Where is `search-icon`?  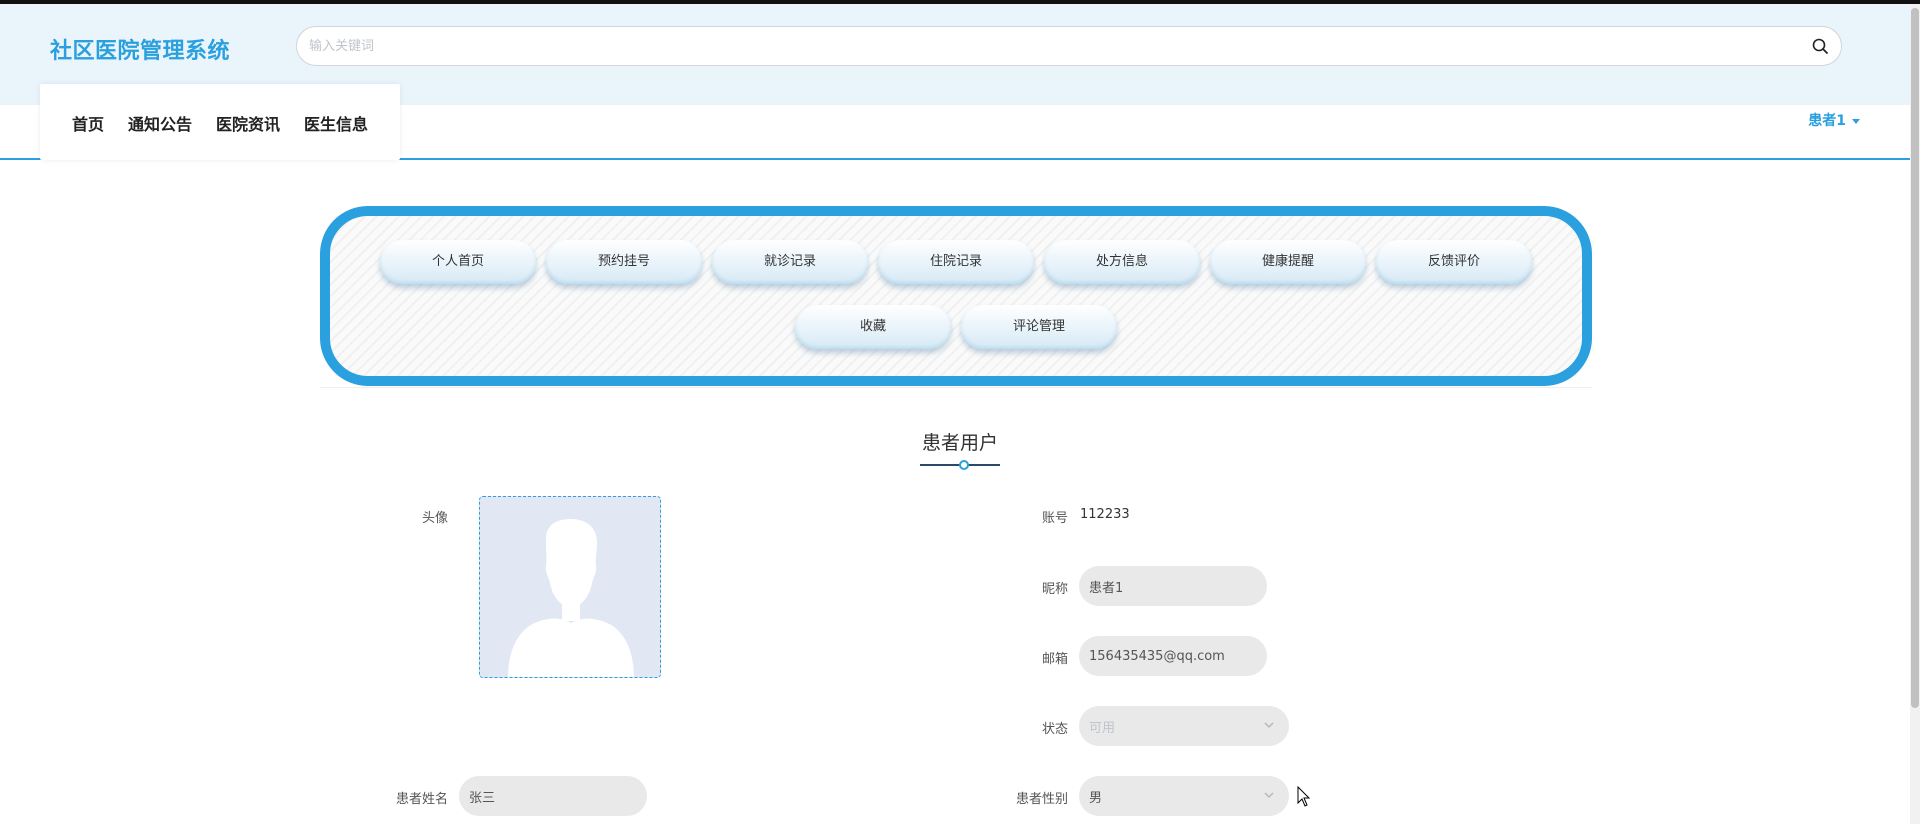 search-icon is located at coordinates (1820, 46).